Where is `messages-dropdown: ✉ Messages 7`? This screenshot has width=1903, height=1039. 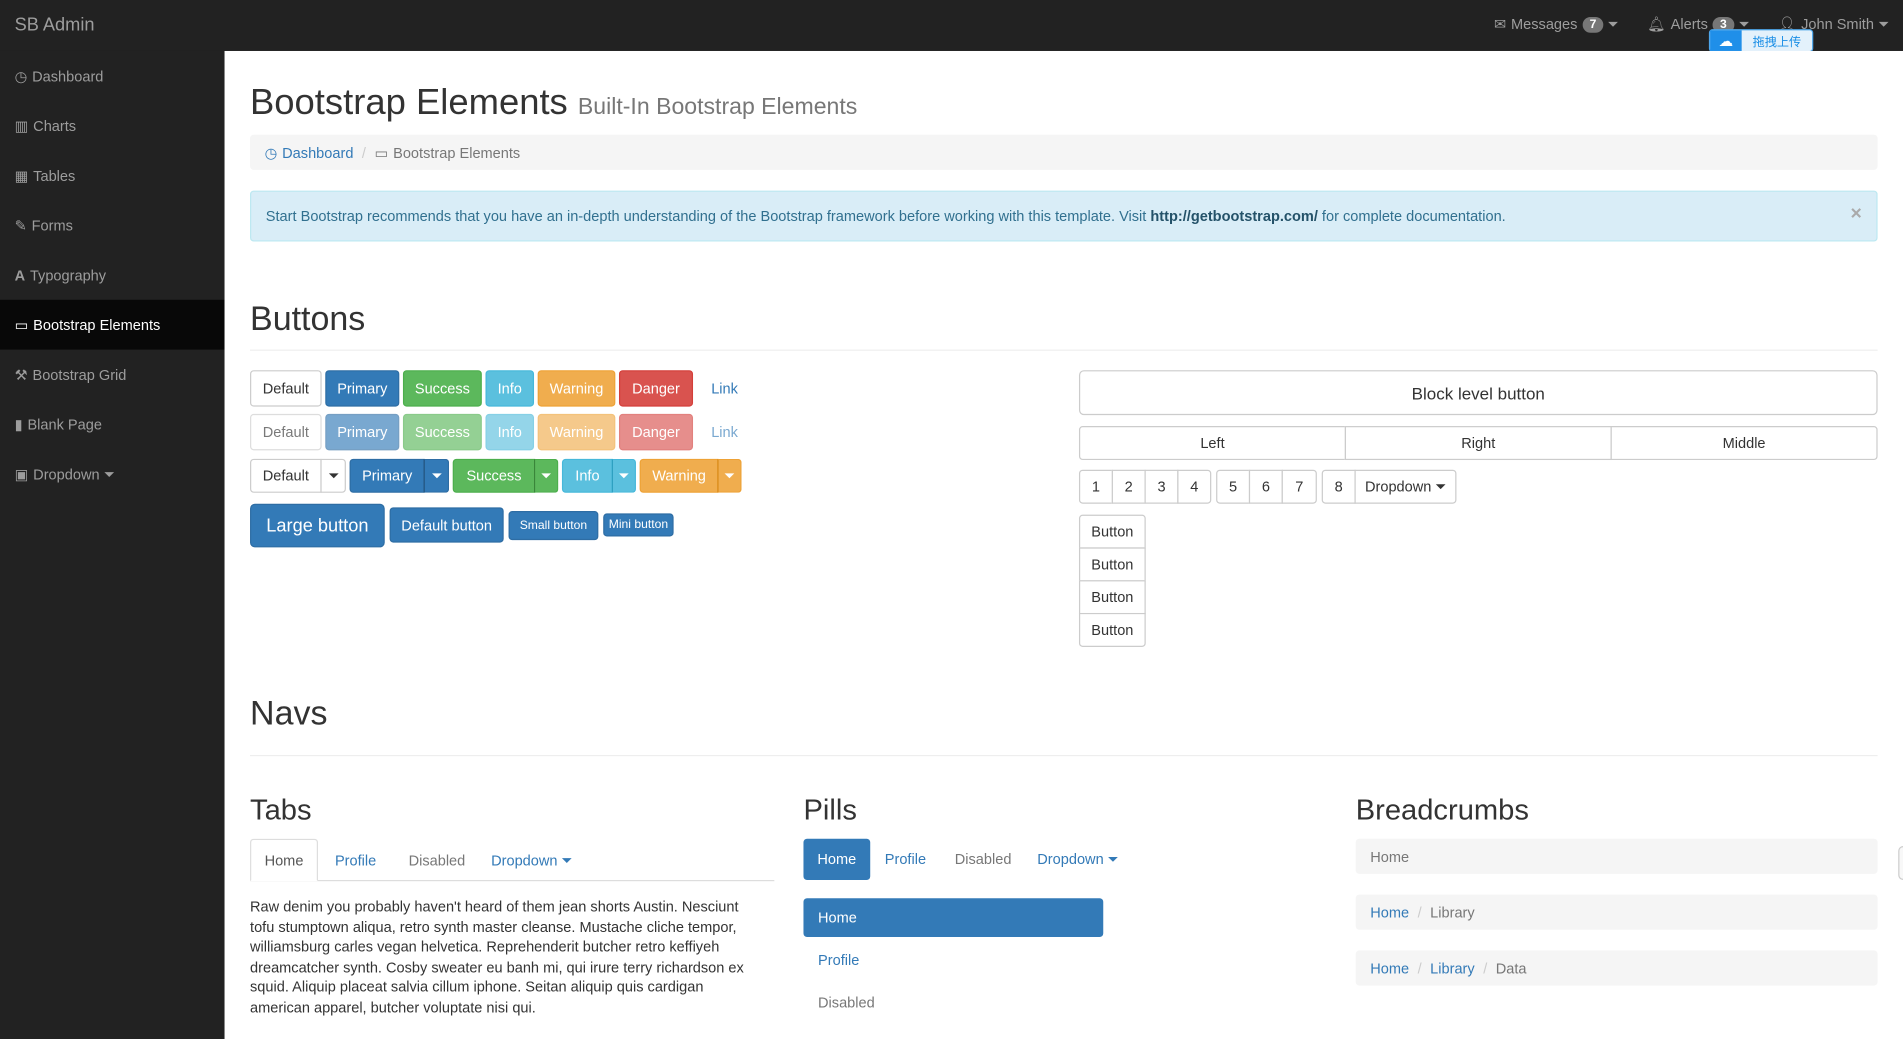
messages-dropdown: ✉ Messages 7 is located at coordinates (1556, 24).